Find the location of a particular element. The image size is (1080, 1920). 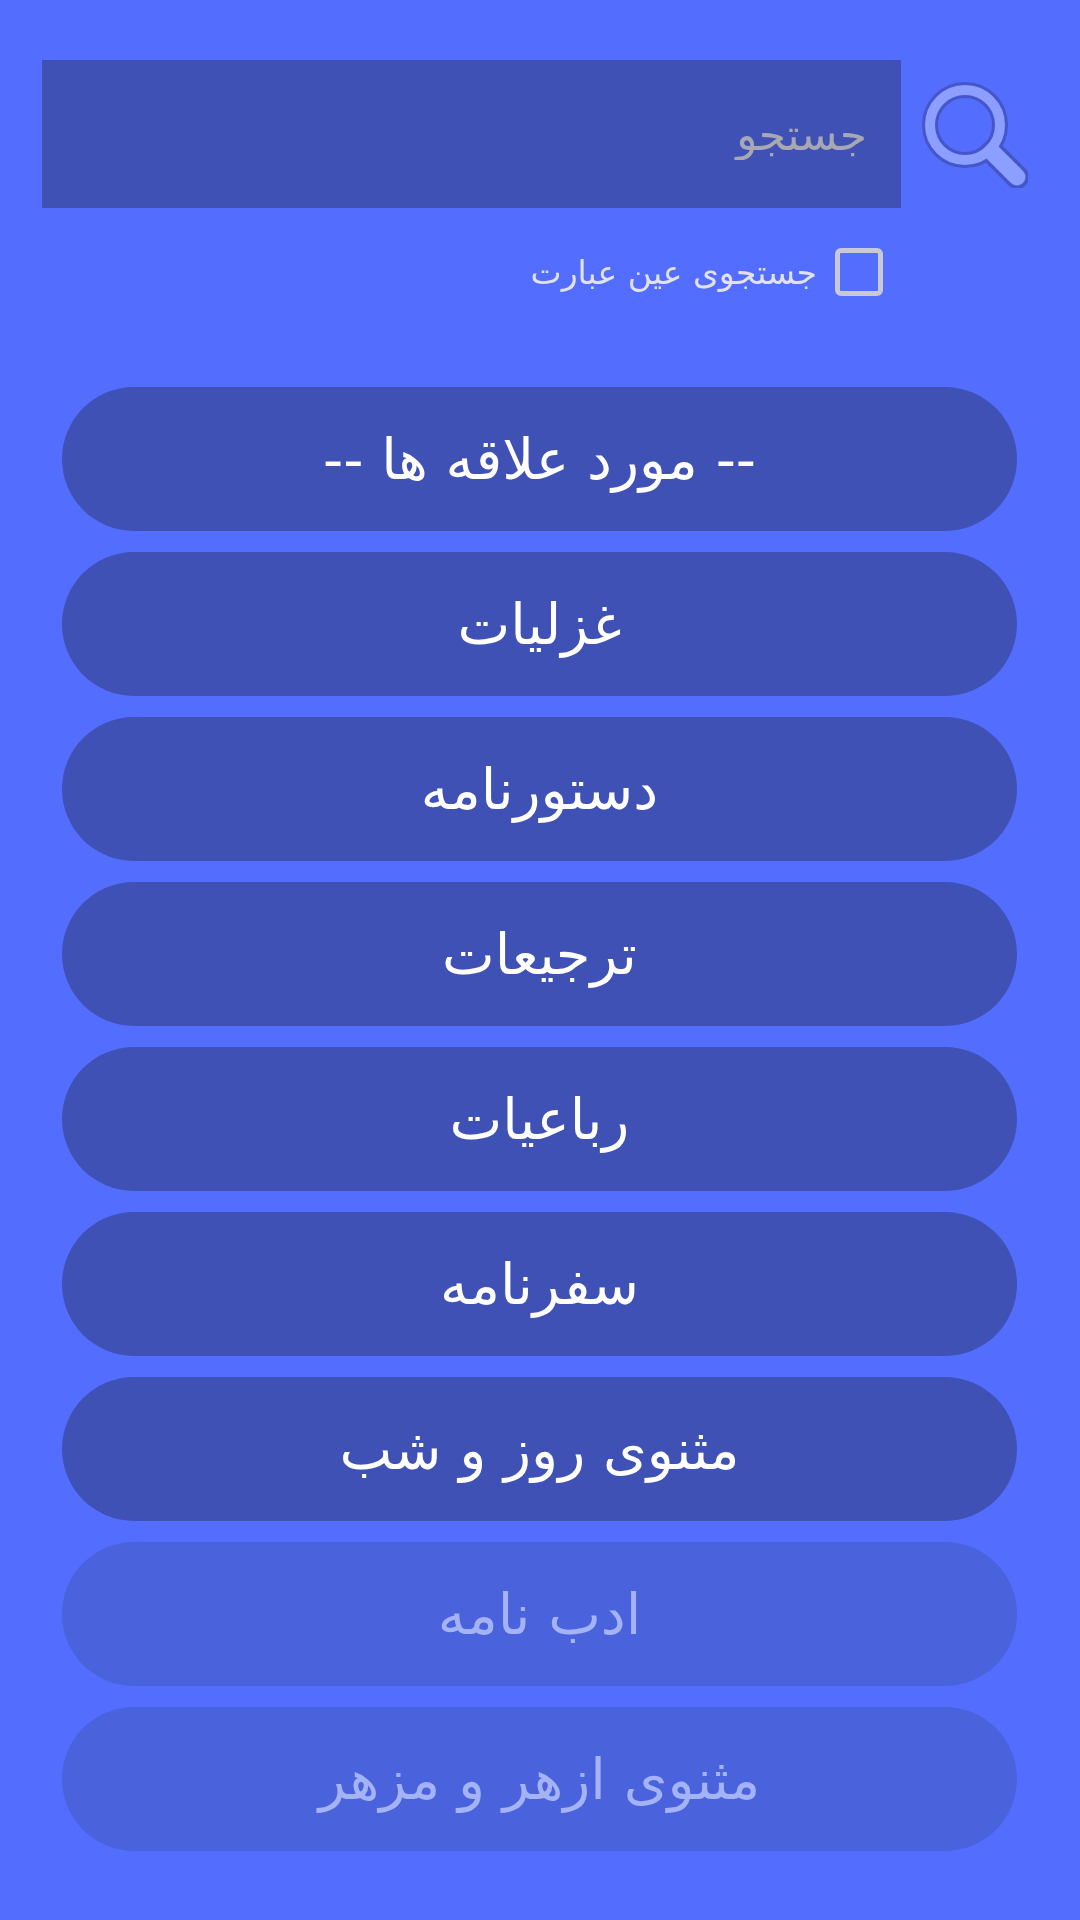

category-button: -- مورد علاقه ها -- is located at coordinates (539, 459).